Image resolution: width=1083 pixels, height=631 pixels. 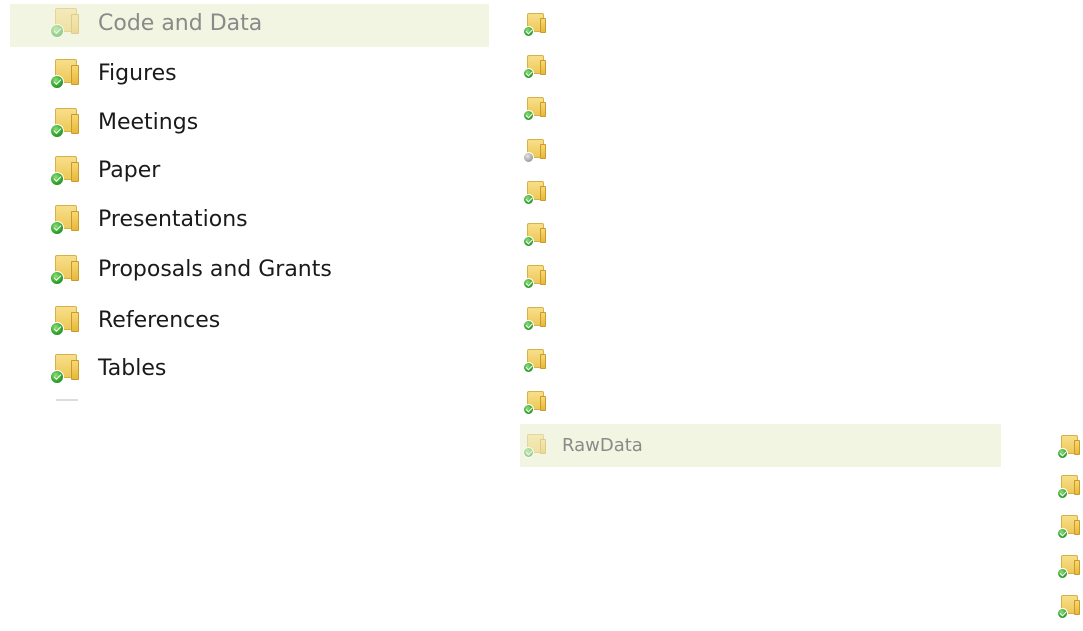 I want to click on folder-label: Tables, so click(x=132, y=368).